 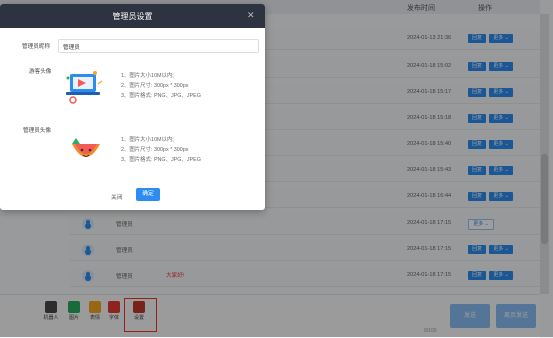 I want to click on visitor-avatar-image, so click(x=84, y=88).